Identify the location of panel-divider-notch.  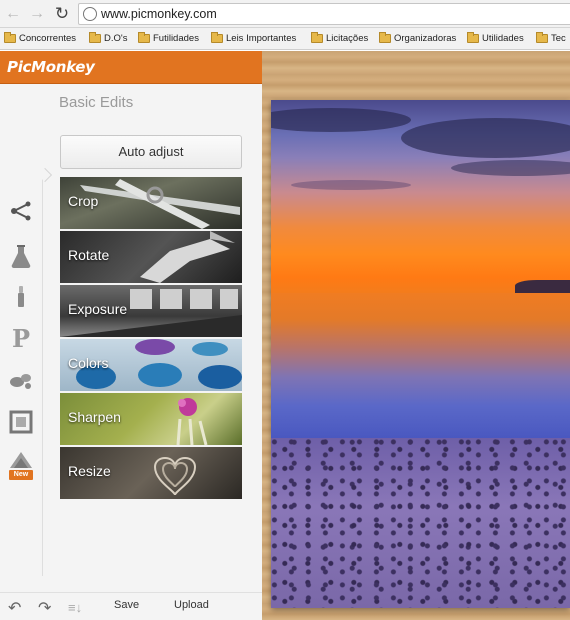
(45, 175).